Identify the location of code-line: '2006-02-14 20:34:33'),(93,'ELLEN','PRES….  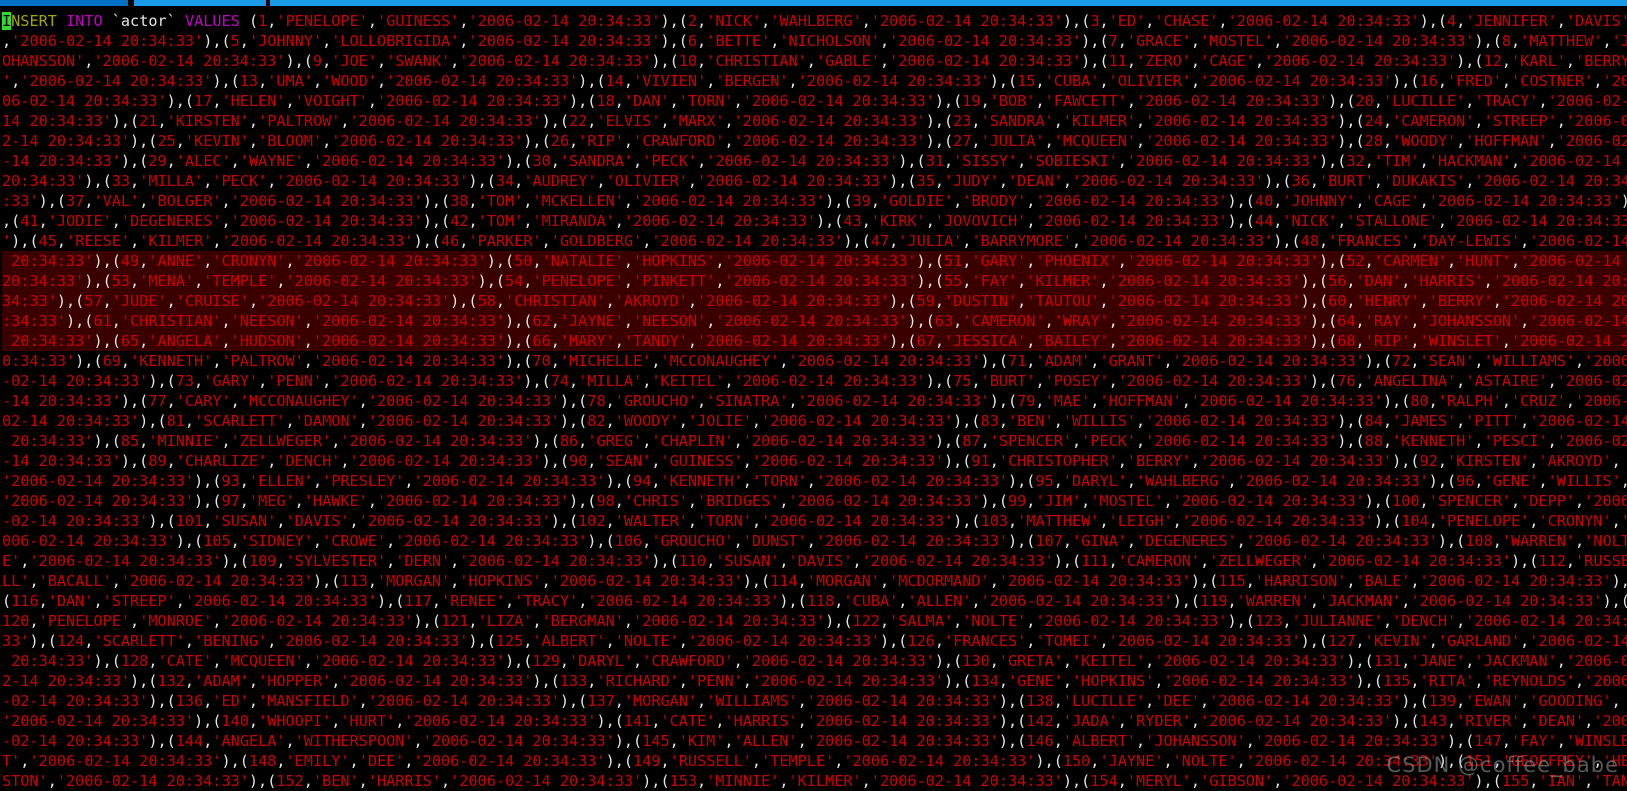
(814, 481).